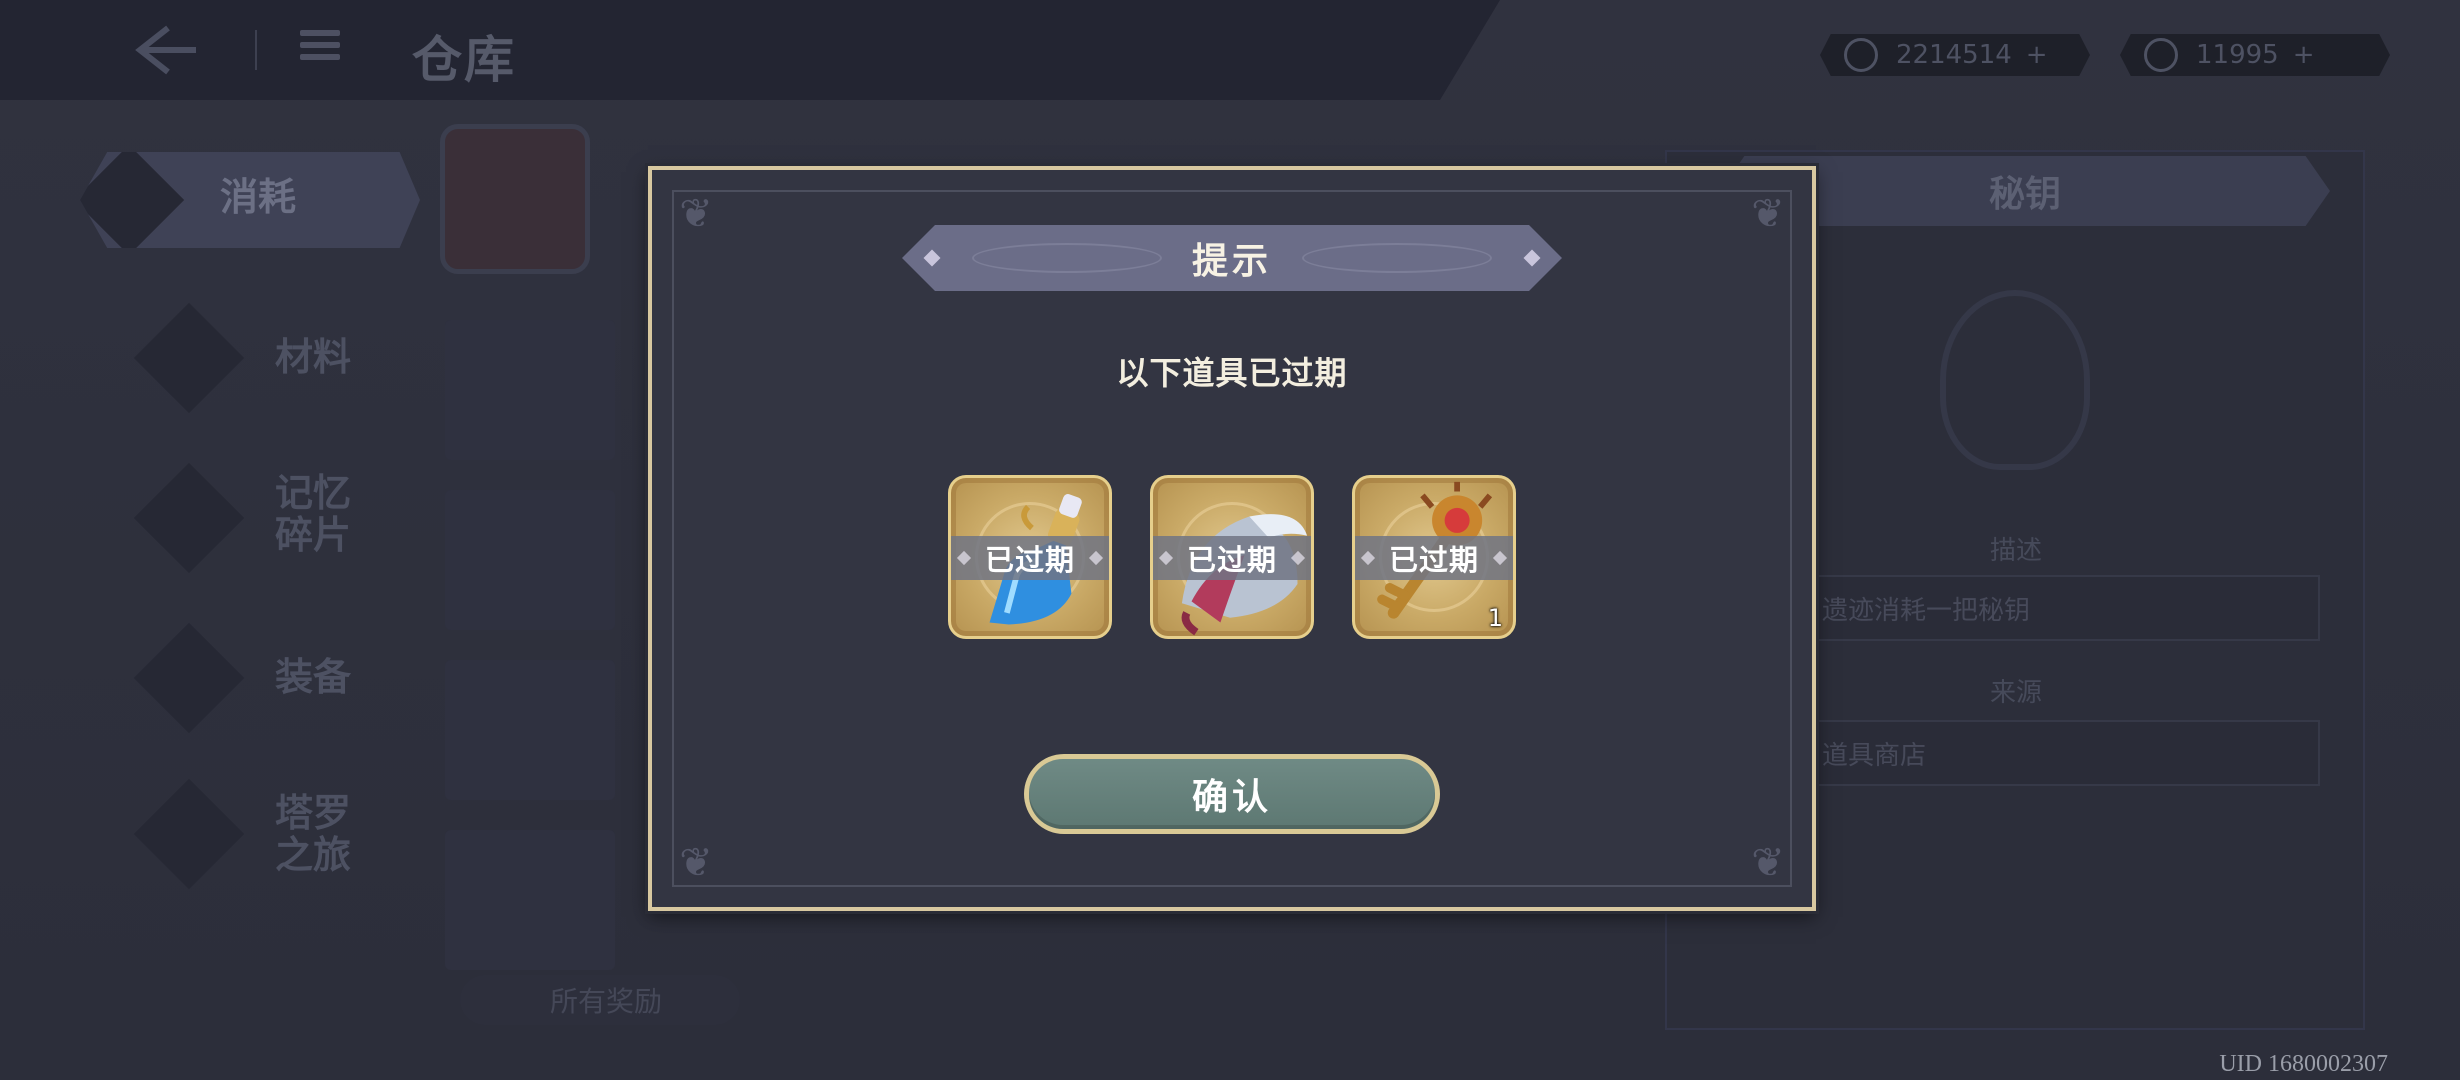 The width and height of the screenshot is (2460, 1080). What do you see at coordinates (1231, 797) in the screenshot?
I see `confirm-button-label: 确认` at bounding box center [1231, 797].